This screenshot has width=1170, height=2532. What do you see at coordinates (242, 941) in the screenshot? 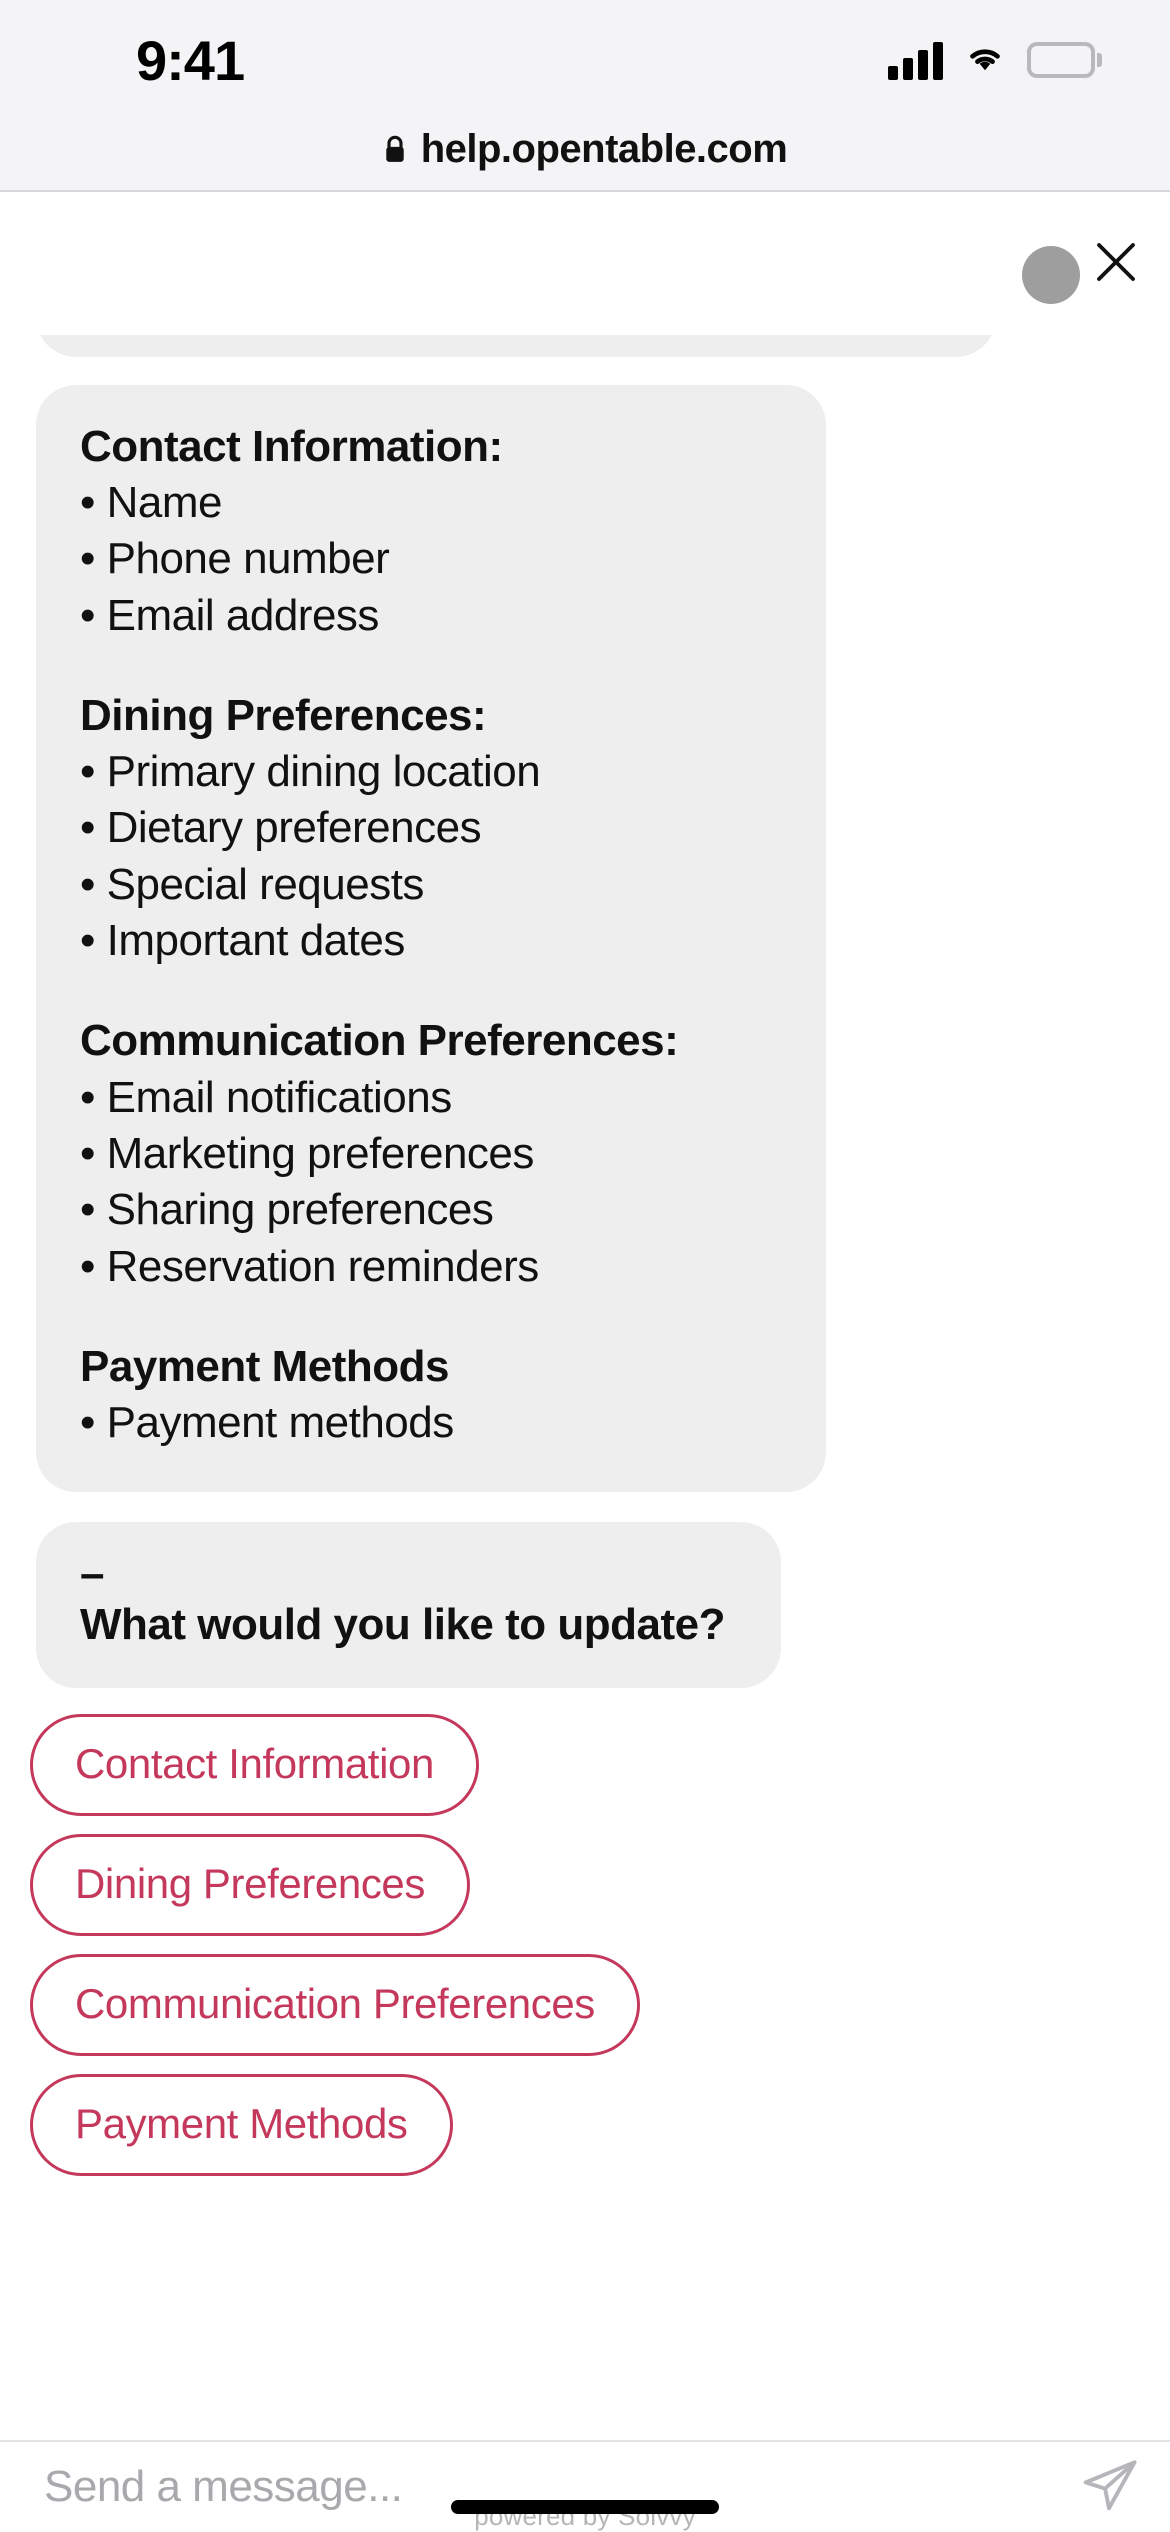
I see `section-item: • Important dates` at bounding box center [242, 941].